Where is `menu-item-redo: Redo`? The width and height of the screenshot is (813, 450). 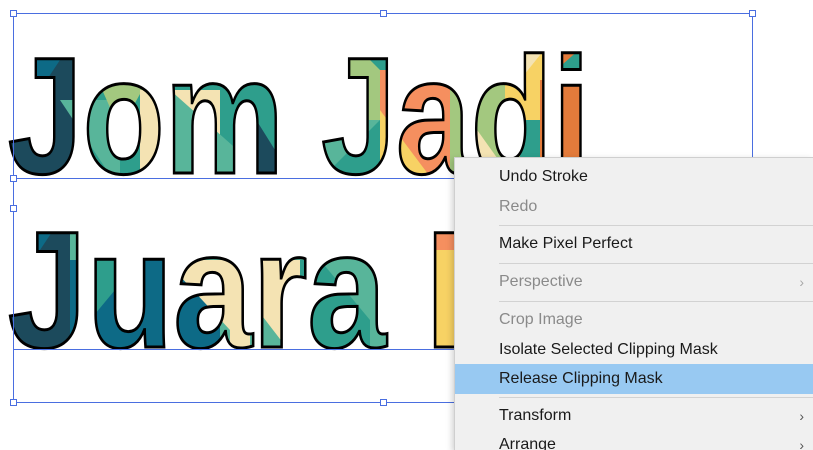 menu-item-redo: Redo is located at coordinates (634, 207).